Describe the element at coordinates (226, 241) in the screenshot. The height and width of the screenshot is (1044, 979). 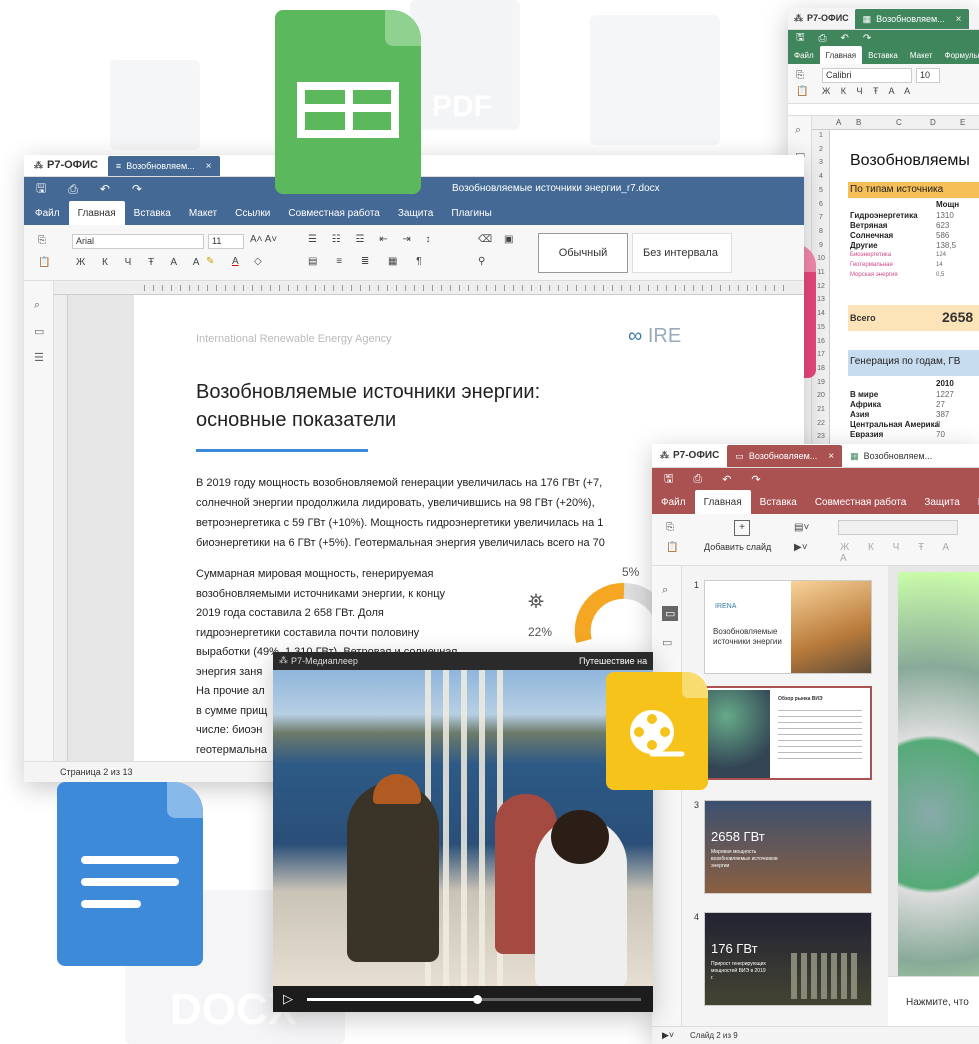
I see `font-size-field: 11` at that location.